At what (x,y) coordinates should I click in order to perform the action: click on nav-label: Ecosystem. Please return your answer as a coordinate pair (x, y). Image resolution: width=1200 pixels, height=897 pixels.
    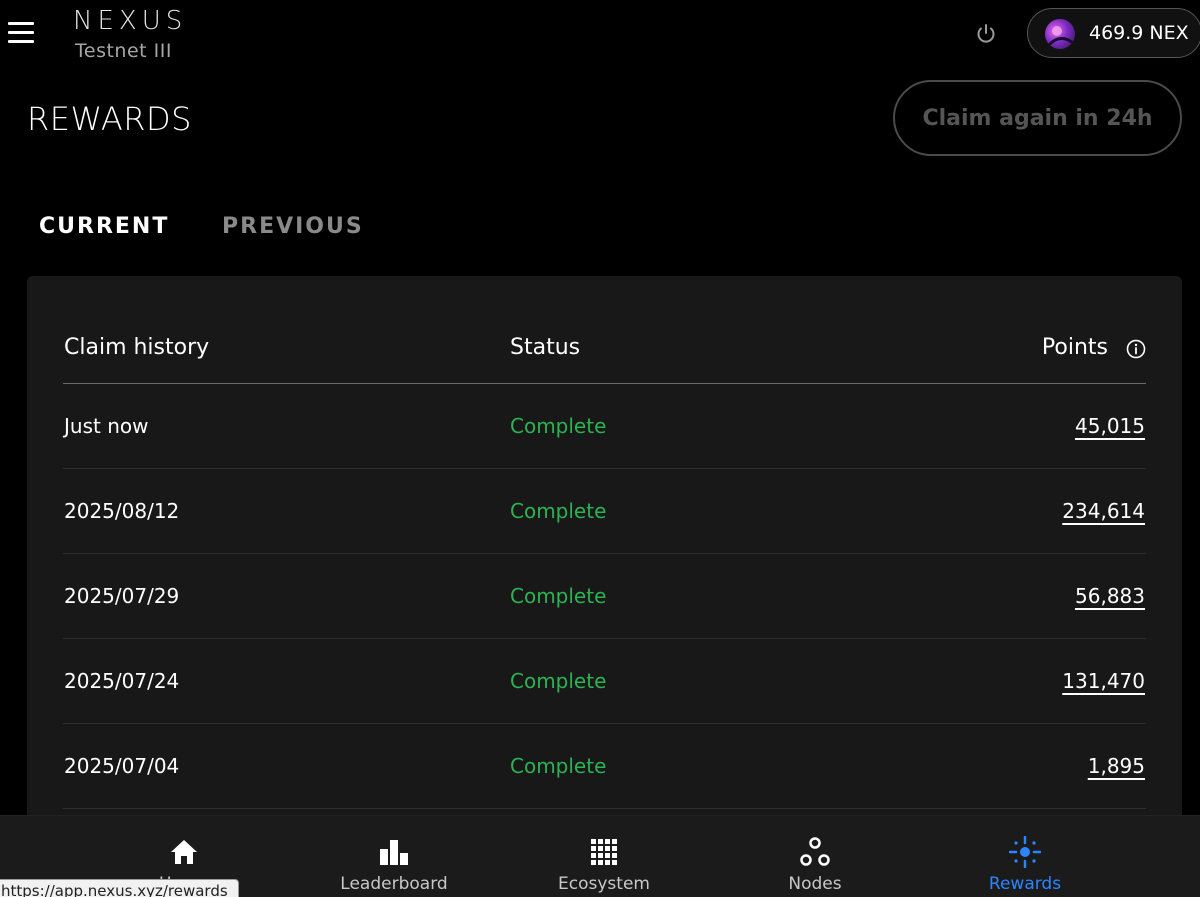
    Looking at the image, I should click on (604, 884).